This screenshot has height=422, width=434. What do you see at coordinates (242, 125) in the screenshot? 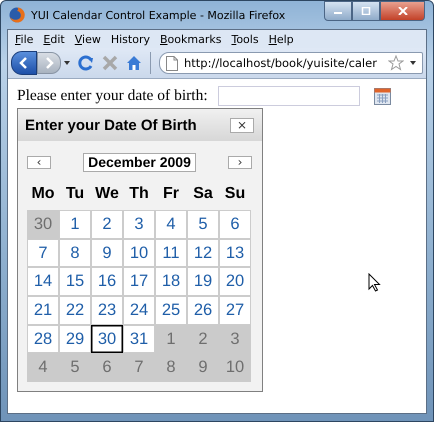
I see `close-button: ×` at bounding box center [242, 125].